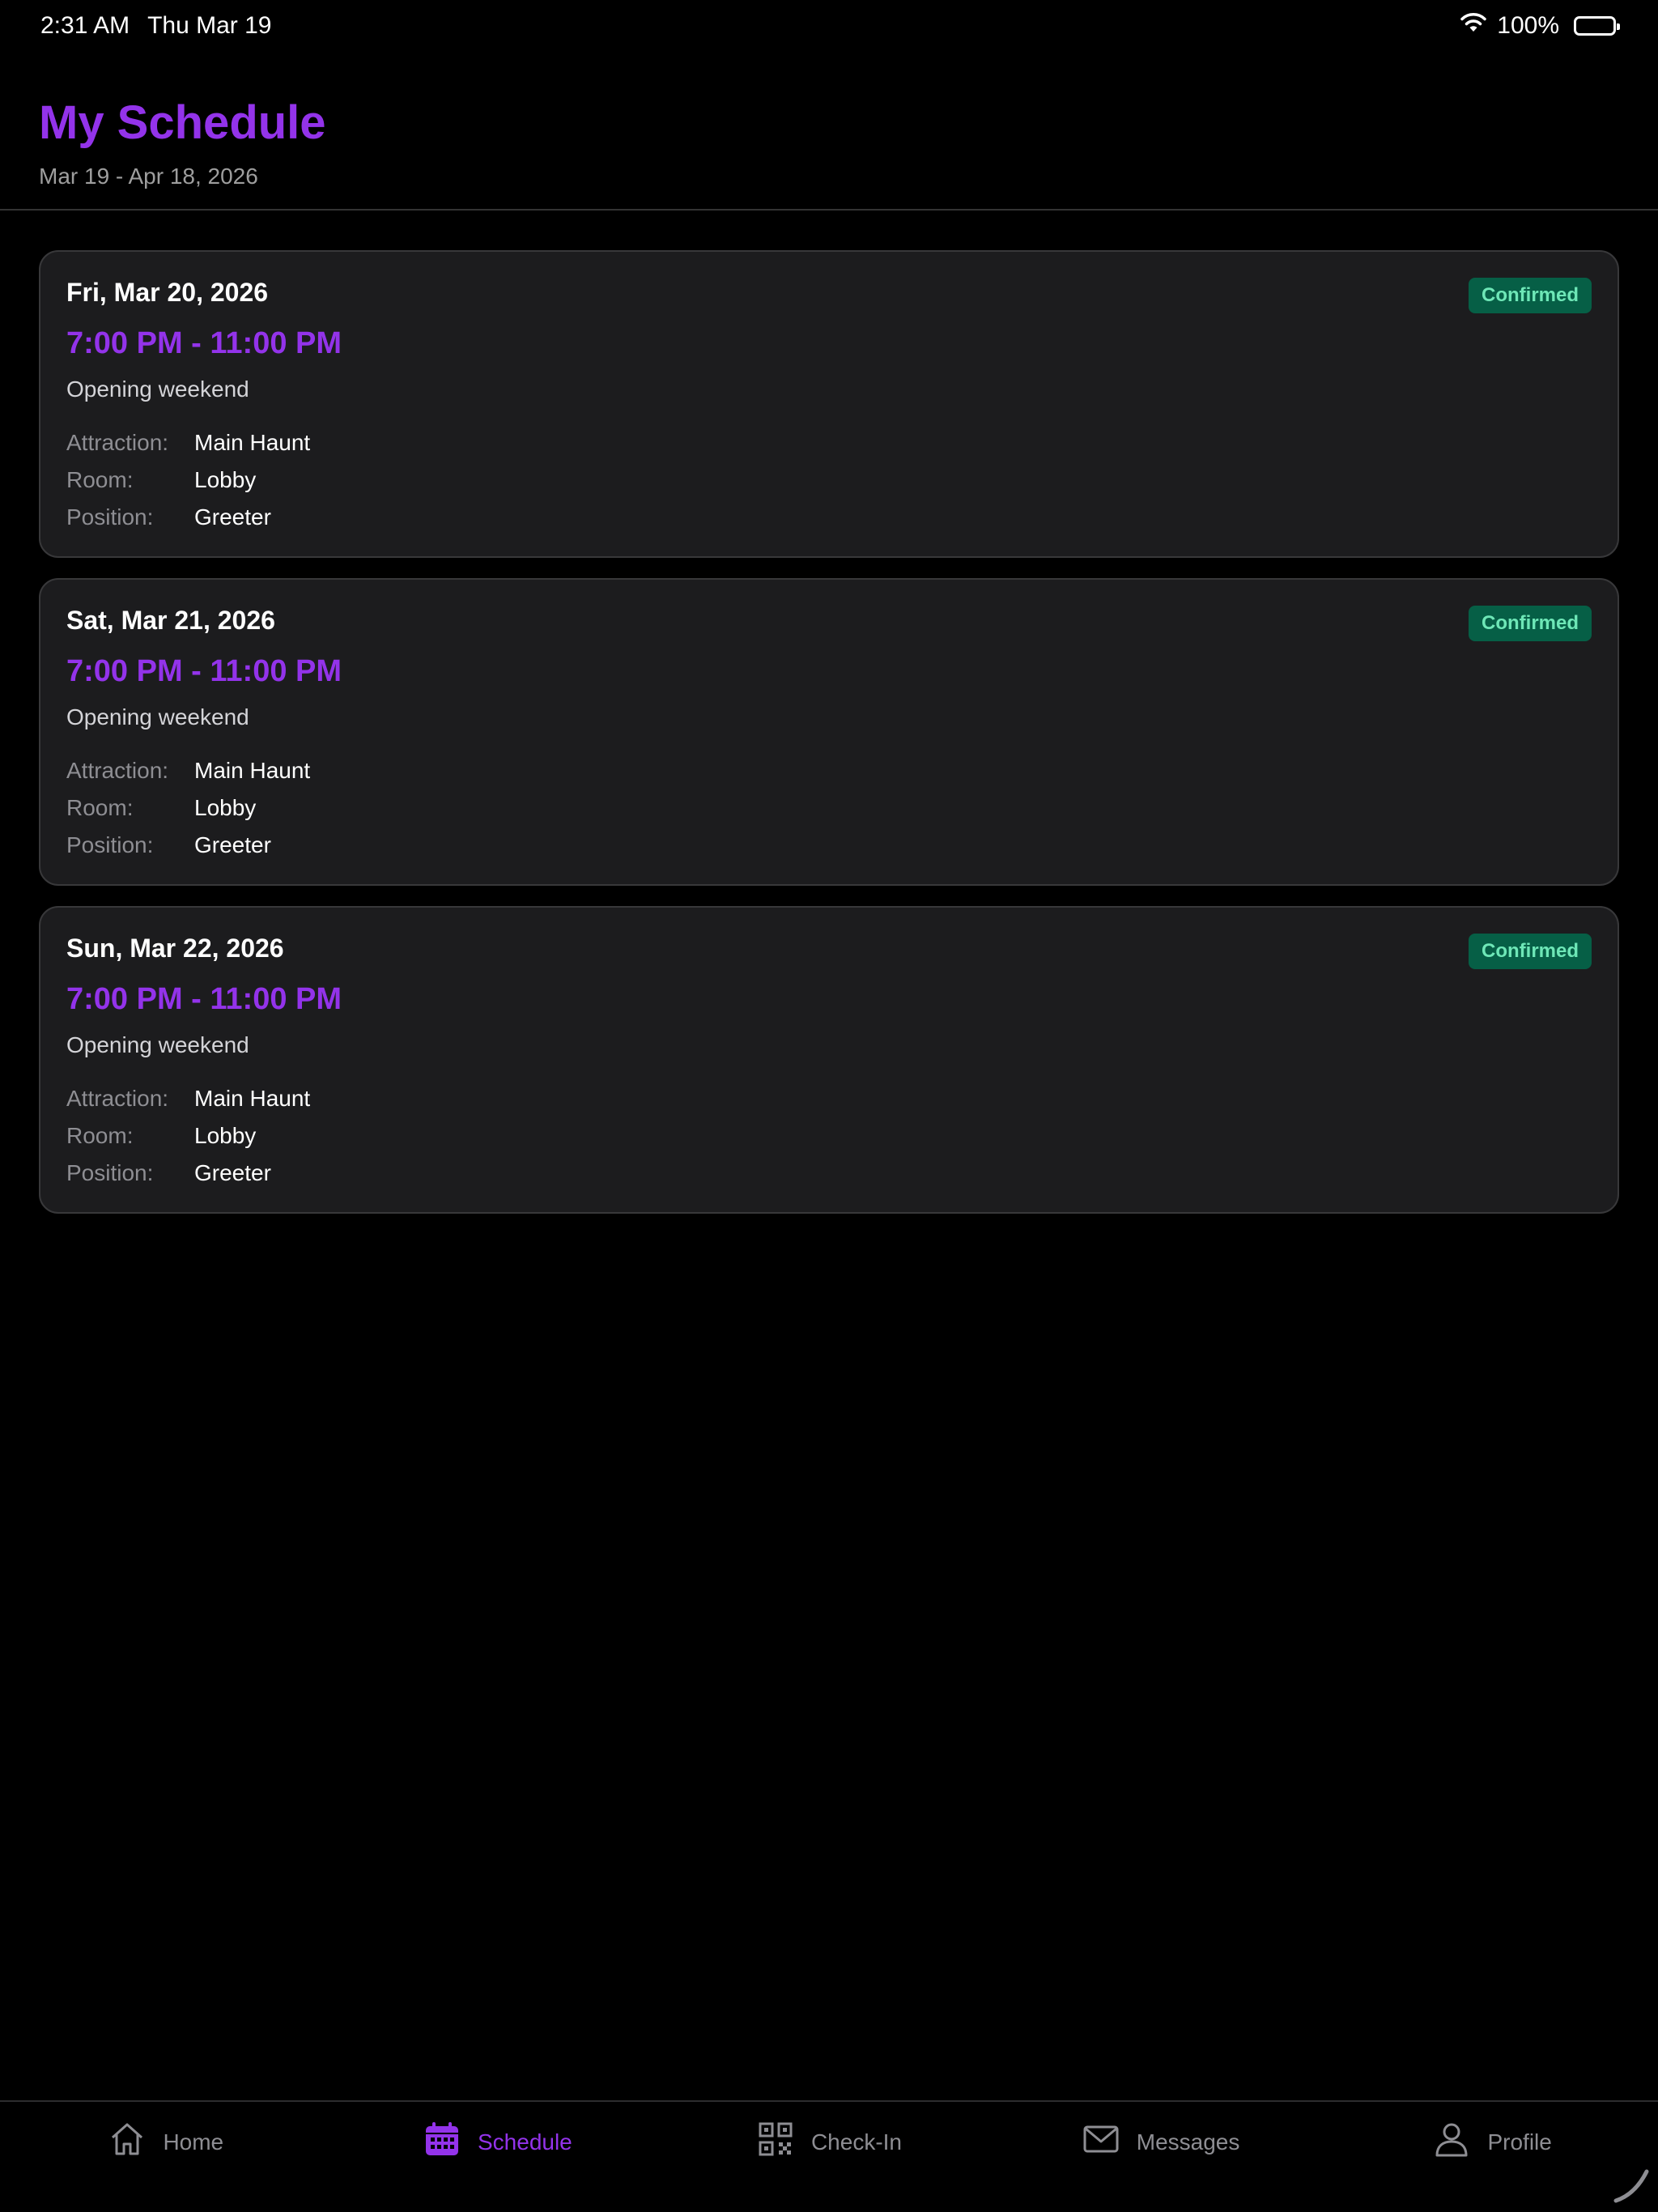 This screenshot has width=1658, height=2212. Describe the element at coordinates (1473, 26) in the screenshot. I see `wifi-icon` at that location.